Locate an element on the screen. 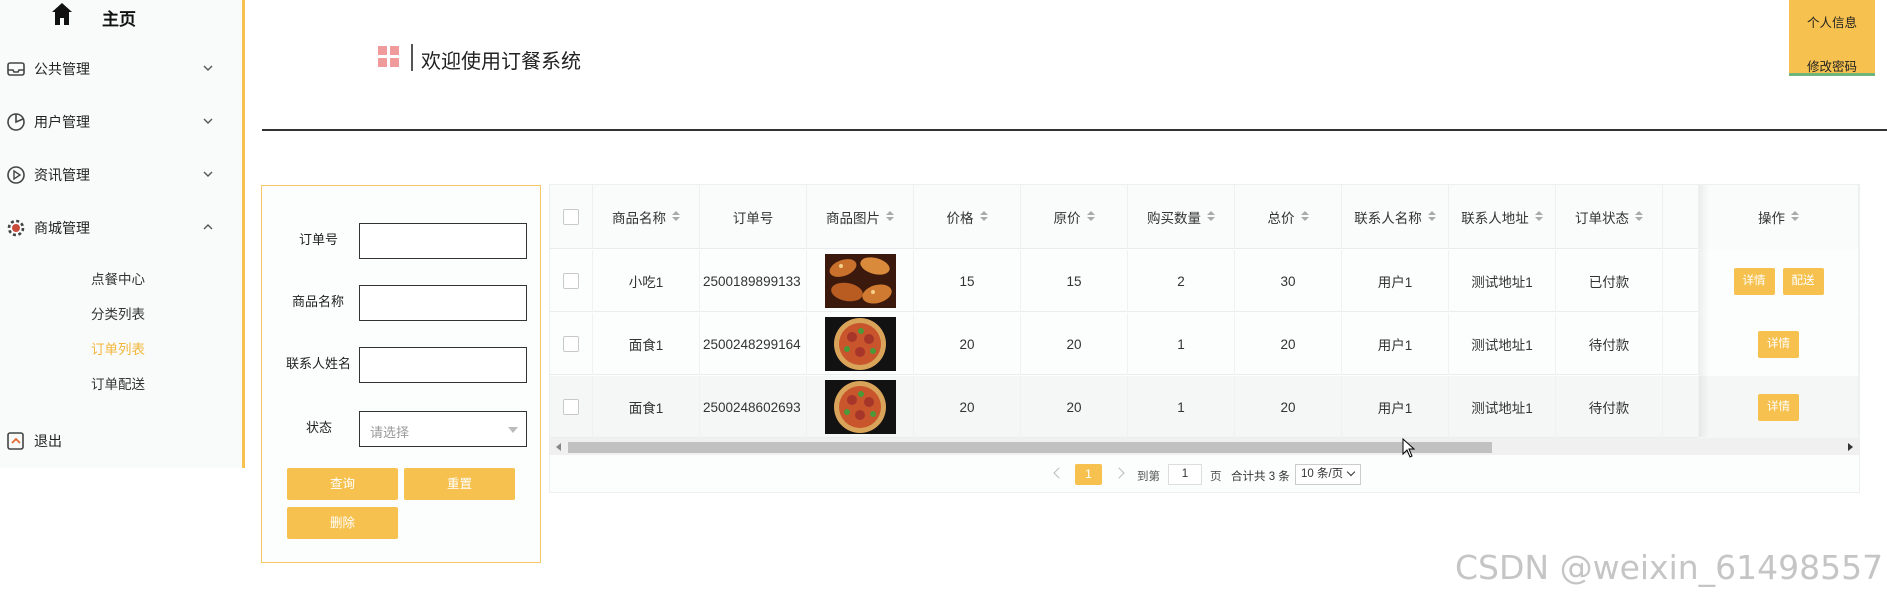 The width and height of the screenshot is (1887, 600). total-count: 合计共 3 条 is located at coordinates (1260, 477).